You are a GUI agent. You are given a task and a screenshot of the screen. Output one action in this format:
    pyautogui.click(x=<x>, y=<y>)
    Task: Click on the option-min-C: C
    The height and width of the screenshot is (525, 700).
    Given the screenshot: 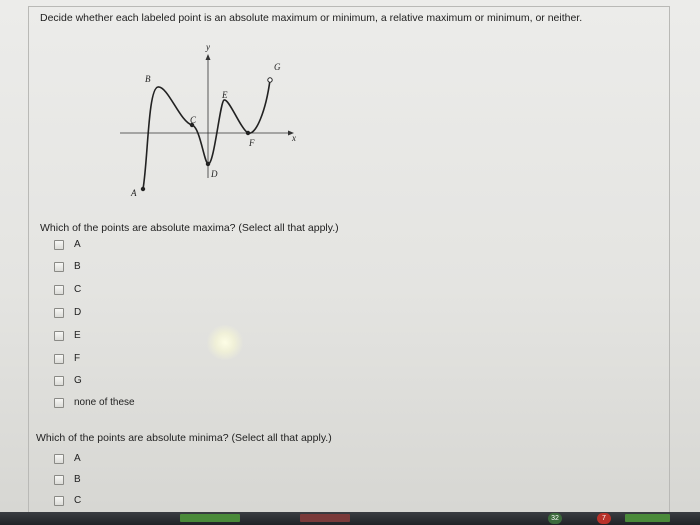 What is the action you would take?
    pyautogui.click(x=67, y=500)
    